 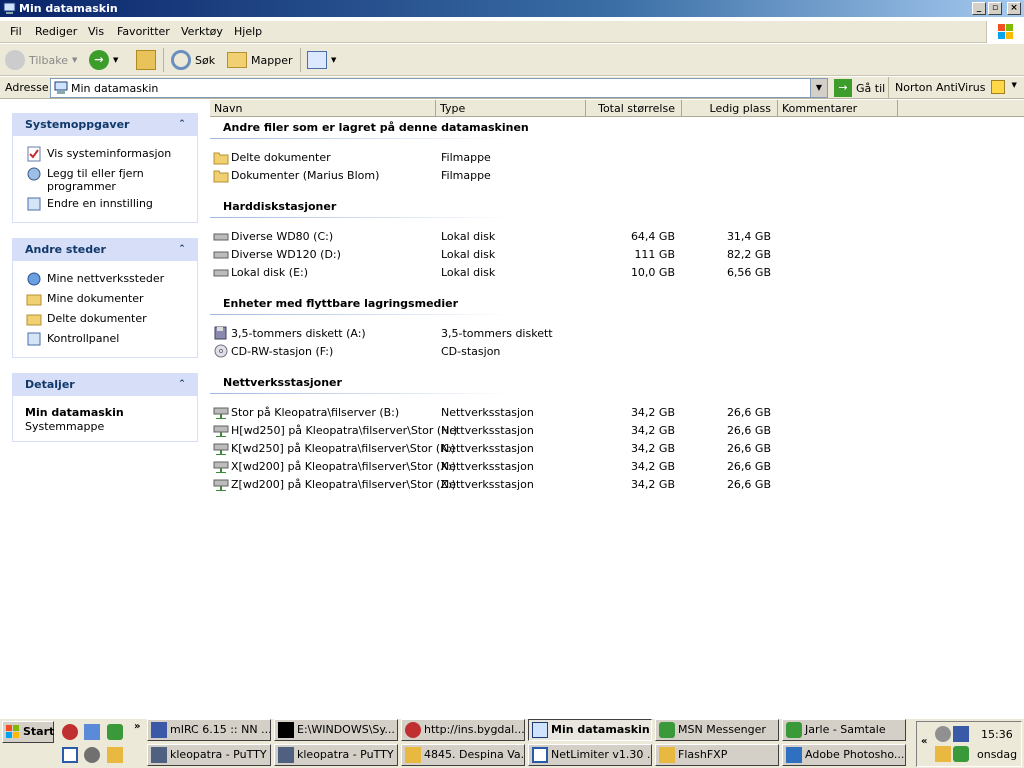 I want to click on taskbar-button-msn: MSN Messenger, so click(x=717, y=730).